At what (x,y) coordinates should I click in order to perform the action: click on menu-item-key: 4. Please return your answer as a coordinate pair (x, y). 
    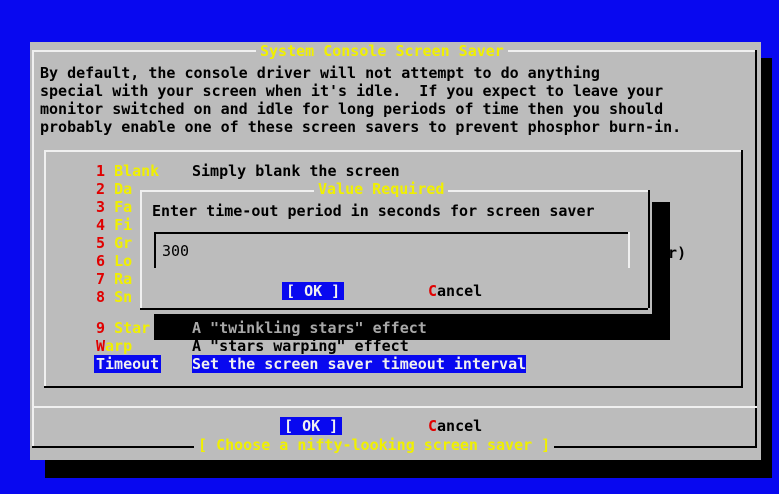
    Looking at the image, I should click on (101, 225).